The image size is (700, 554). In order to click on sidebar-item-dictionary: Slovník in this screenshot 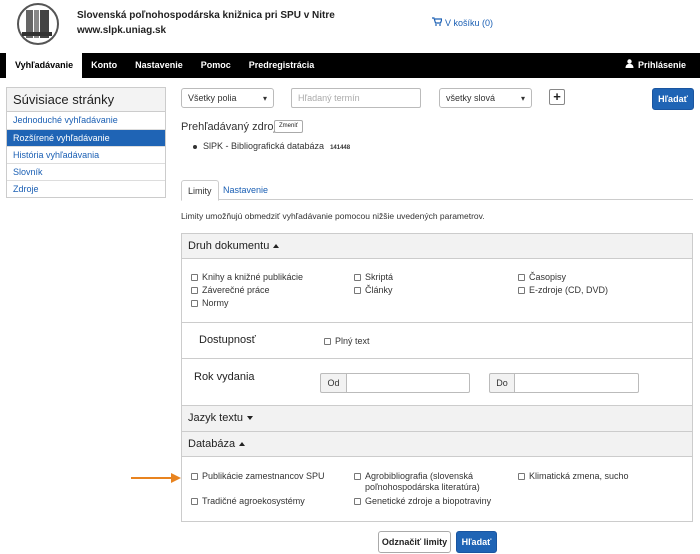, I will do `click(86, 171)`.